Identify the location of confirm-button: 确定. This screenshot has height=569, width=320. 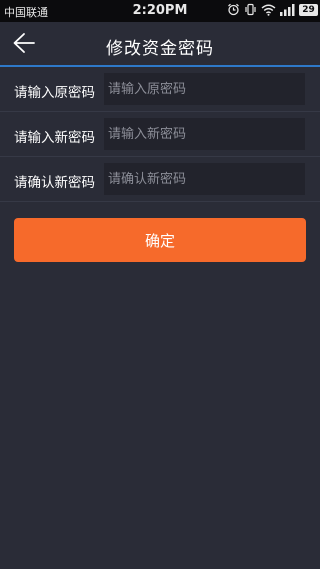
(160, 240).